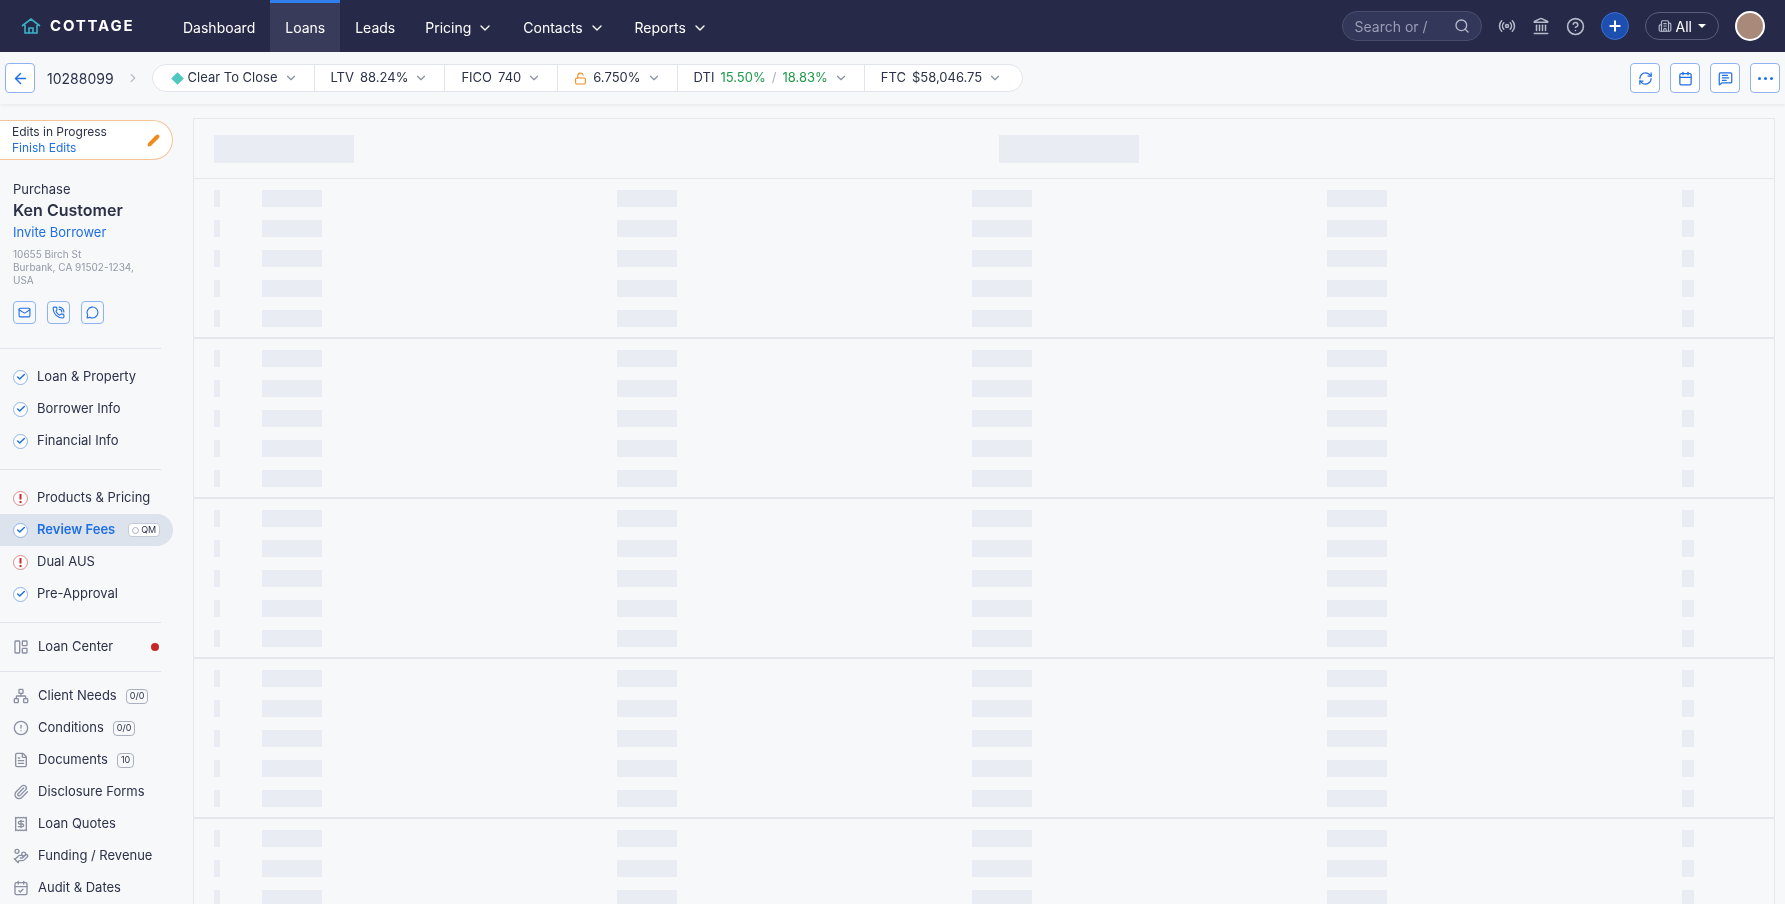 The image size is (1785, 904). I want to click on rate-value: 6.750%, so click(617, 78).